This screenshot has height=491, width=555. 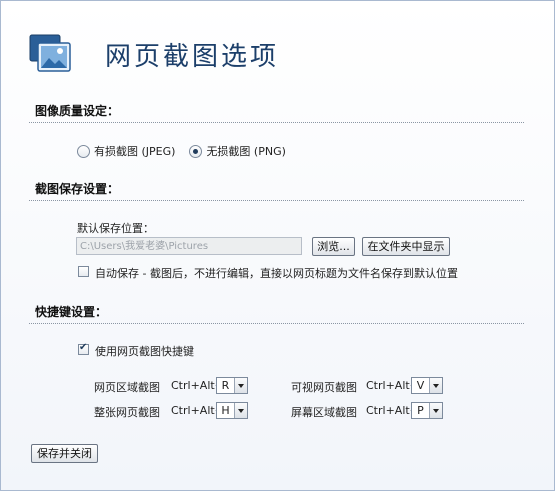 I want to click on jpeg-radio-label: 有损截图 (JPEG), so click(x=134, y=151).